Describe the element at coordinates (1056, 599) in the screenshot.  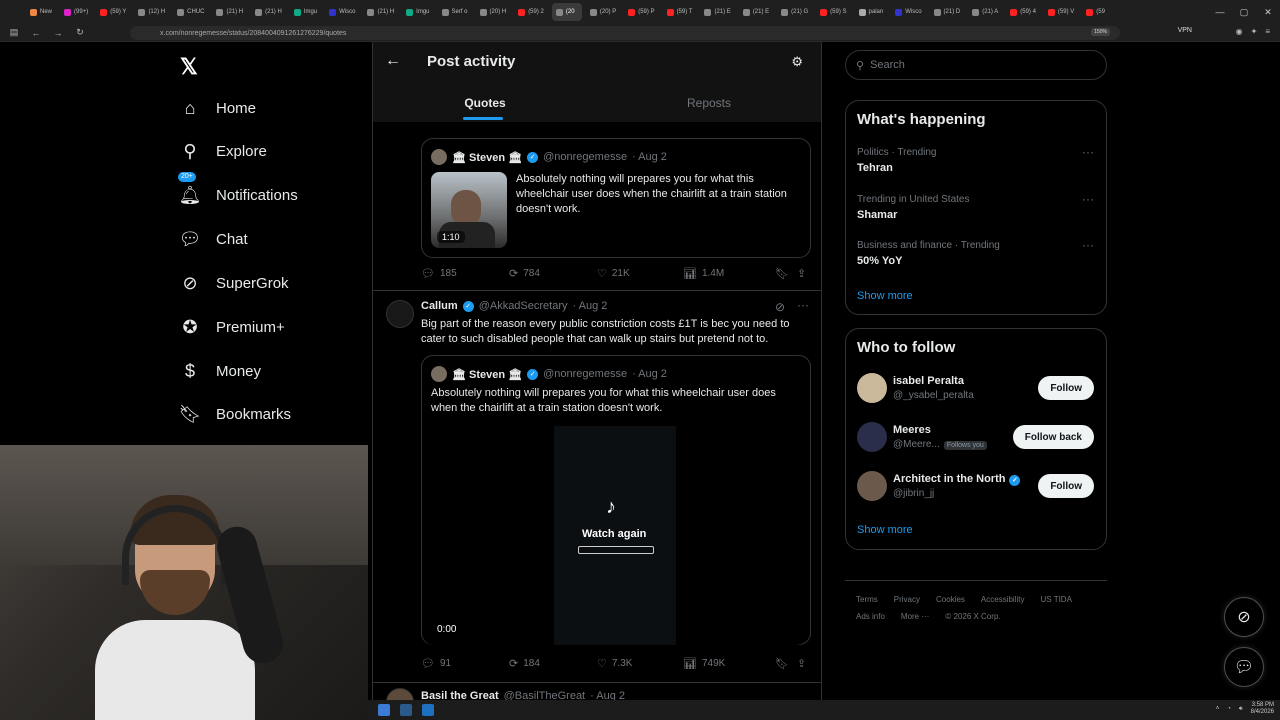
I see `footer-link: US TIDA` at that location.